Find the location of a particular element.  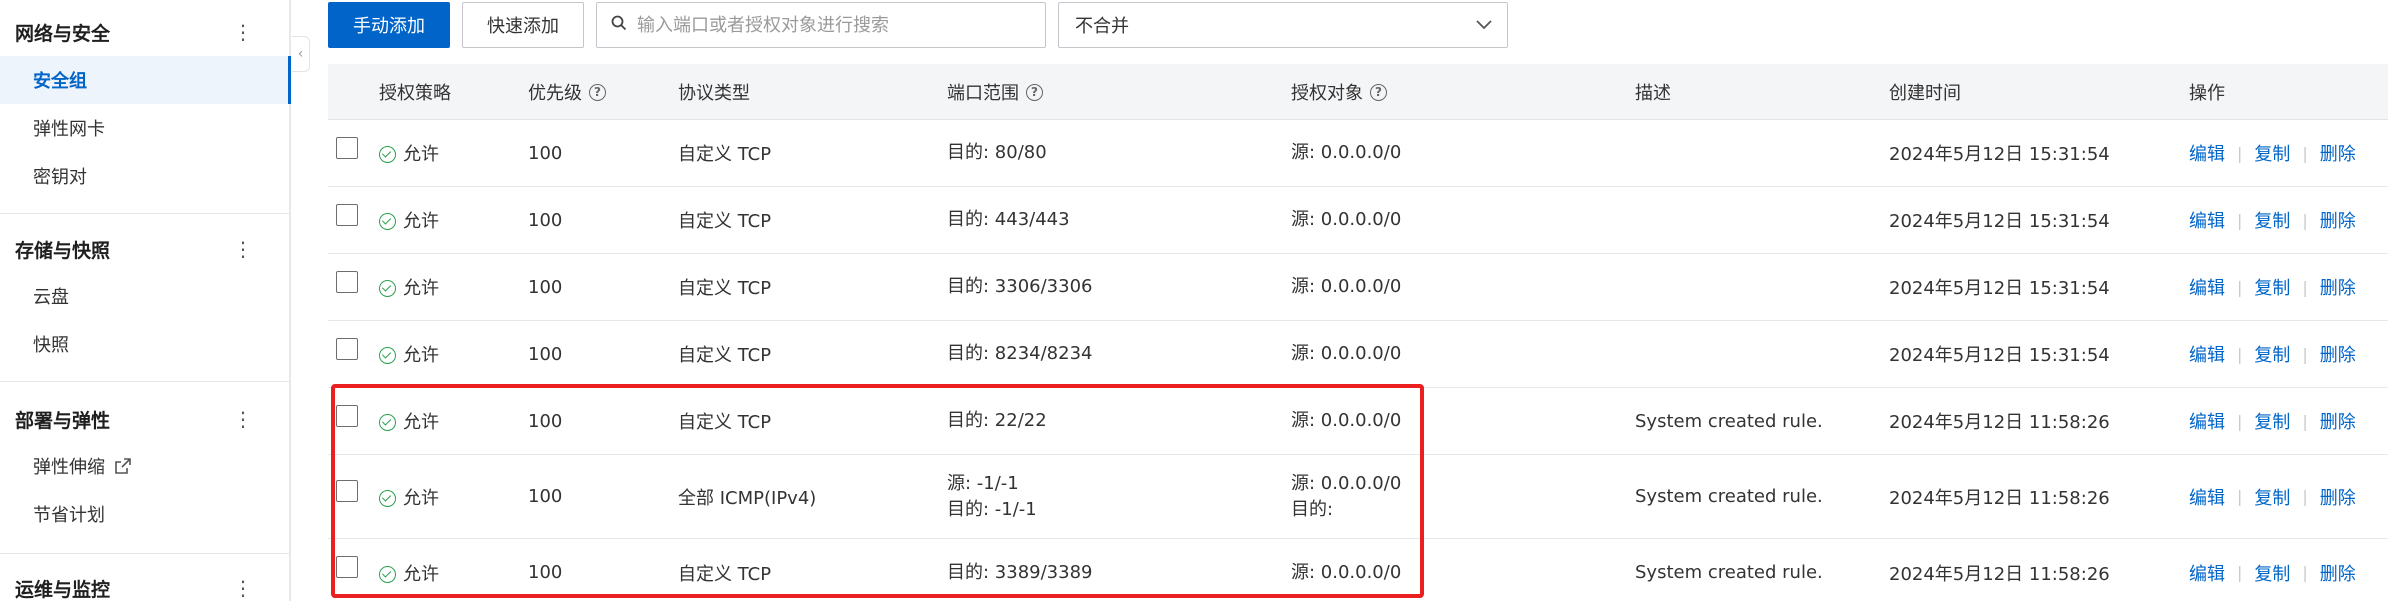

sidebar-item-snapshot: 快照 is located at coordinates (144, 344).